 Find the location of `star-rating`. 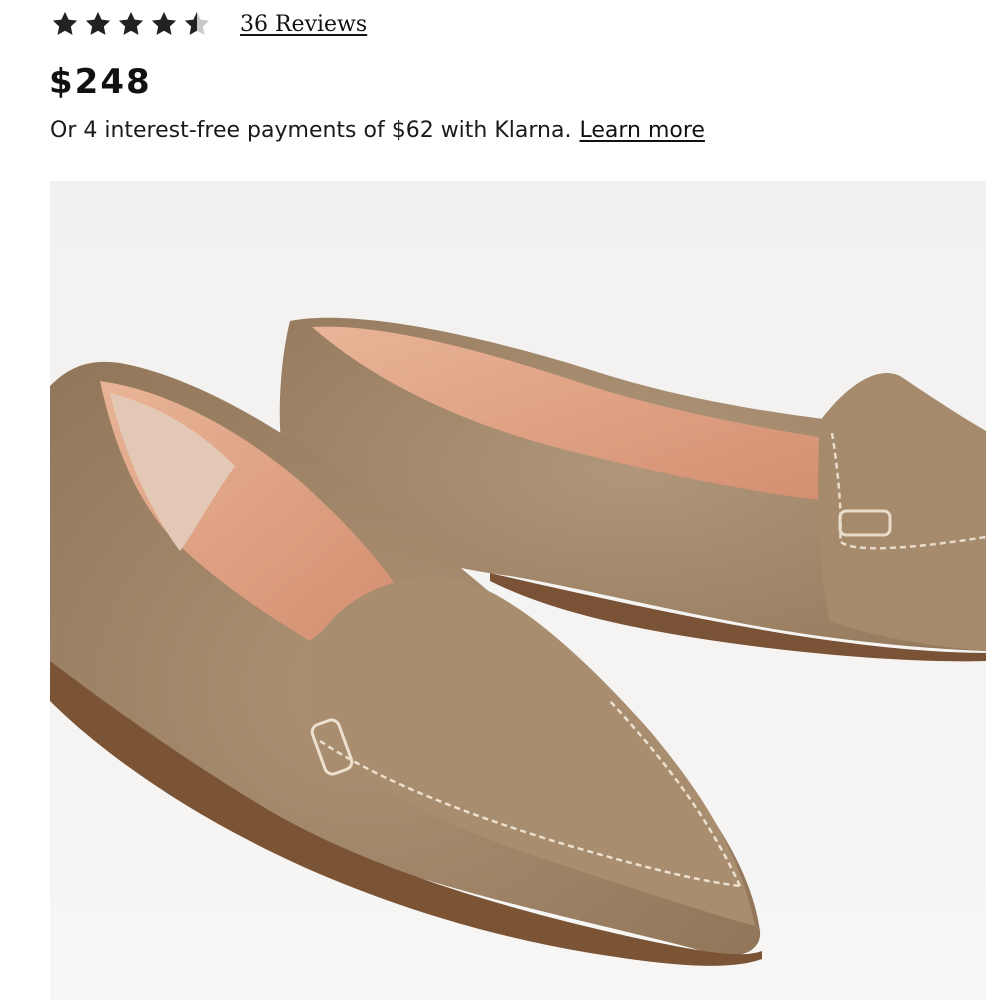

star-rating is located at coordinates (131, 24).